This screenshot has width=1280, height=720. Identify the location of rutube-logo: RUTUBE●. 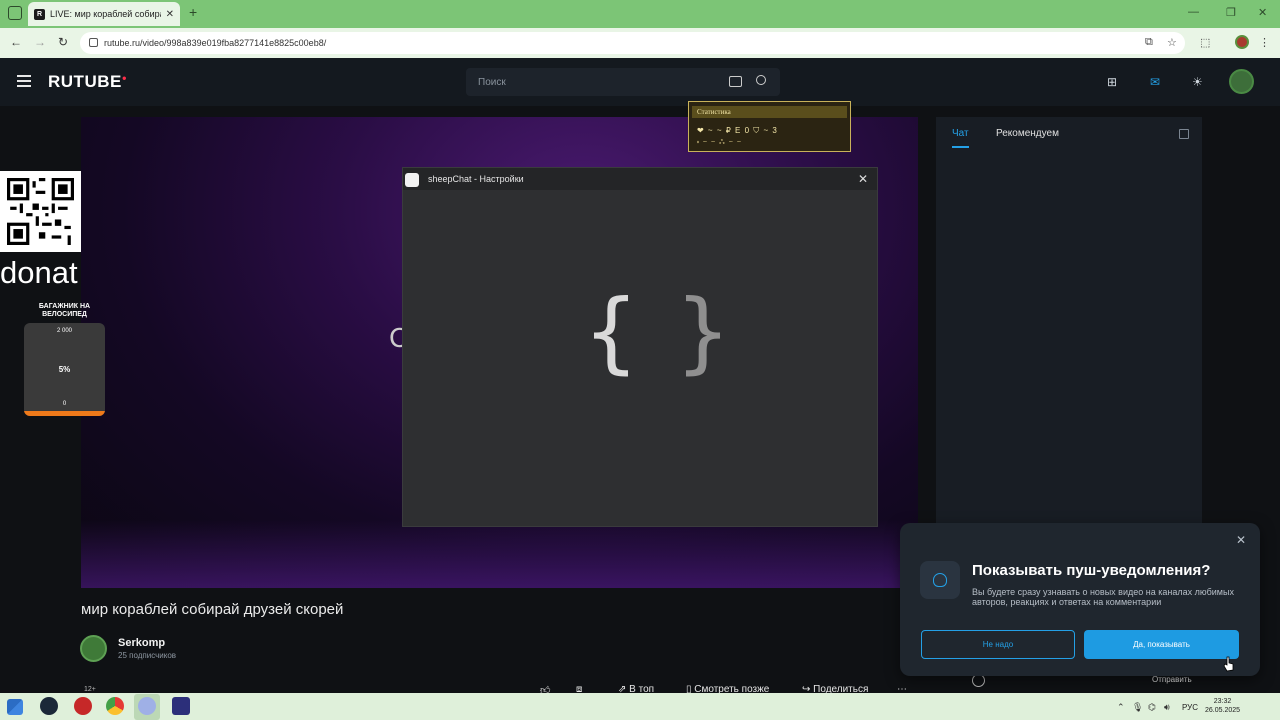
(87, 82).